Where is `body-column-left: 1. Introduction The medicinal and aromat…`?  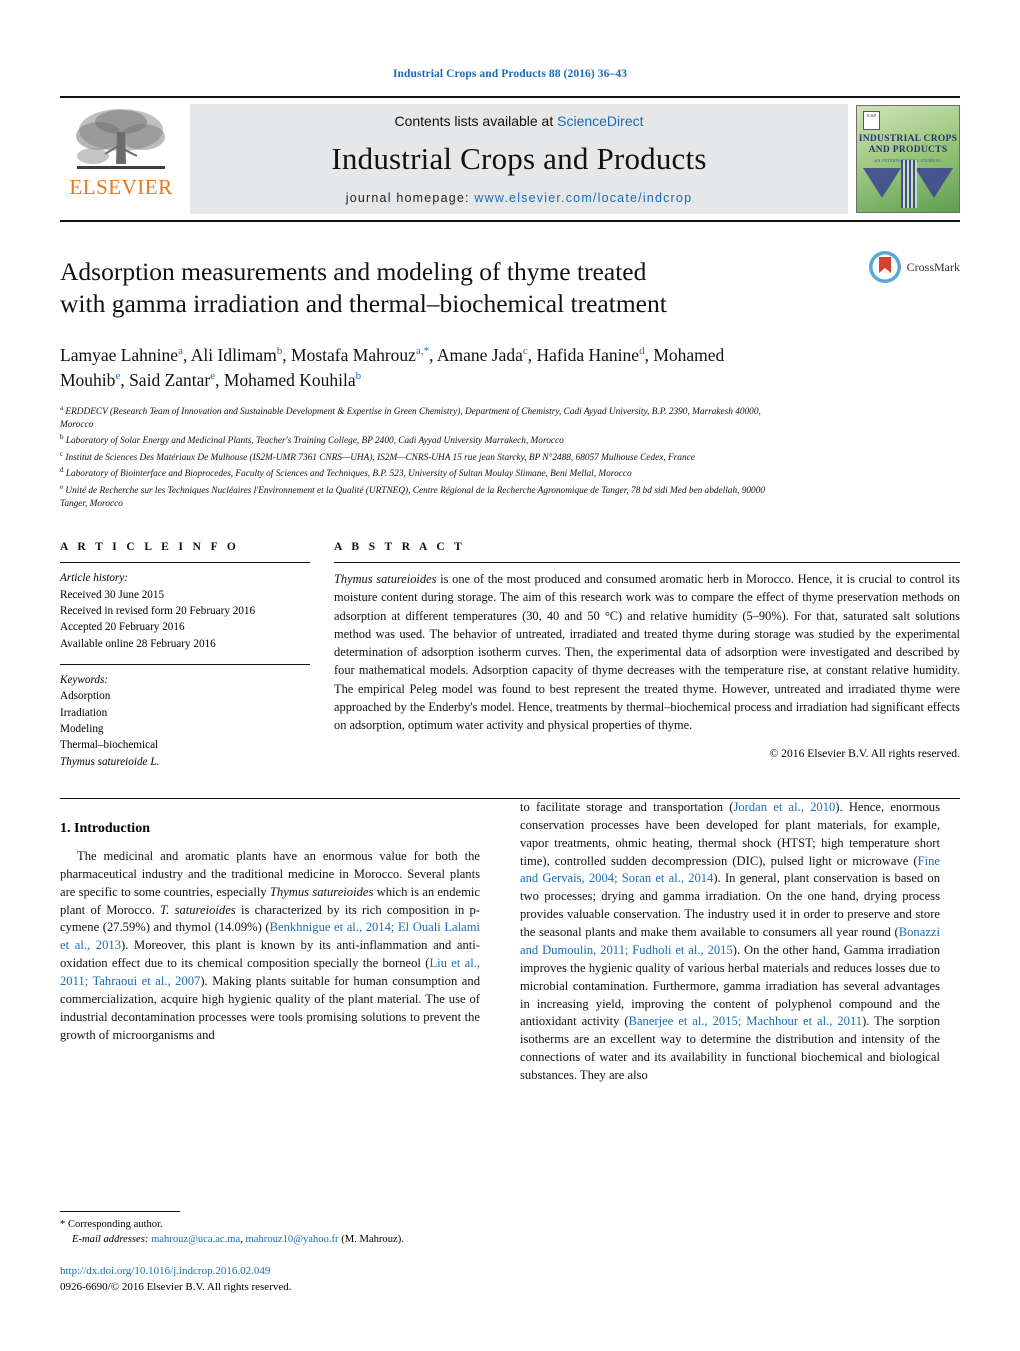
body-column-left: 1. Introduction The medicinal and aromat… is located at coordinates (270, 942).